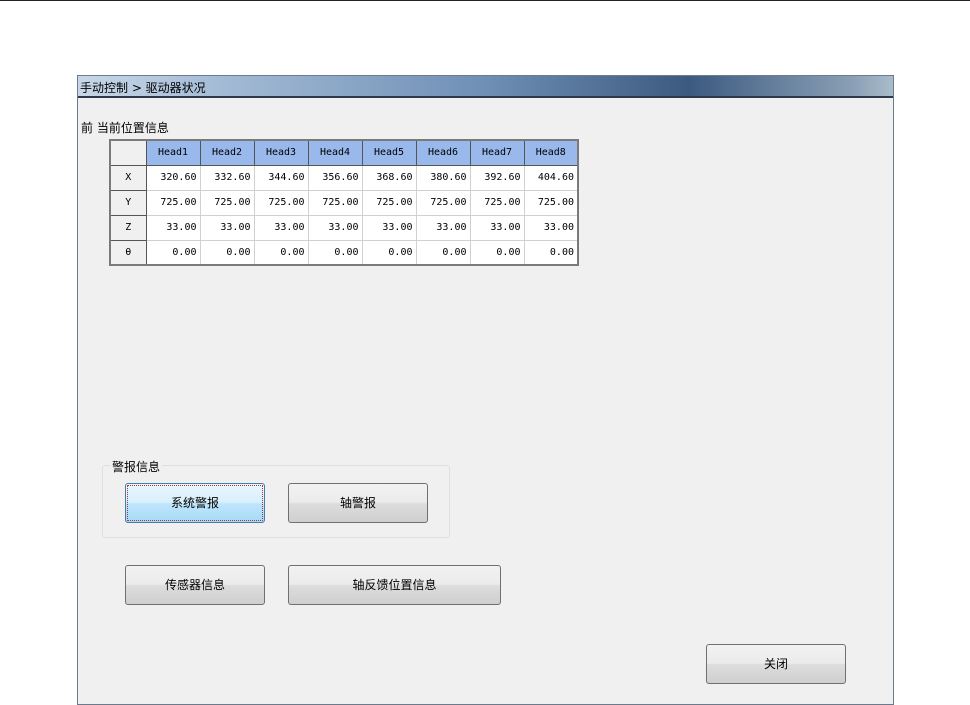 The height and width of the screenshot is (705, 970). What do you see at coordinates (281, 152) in the screenshot?
I see `column-header: Head3` at bounding box center [281, 152].